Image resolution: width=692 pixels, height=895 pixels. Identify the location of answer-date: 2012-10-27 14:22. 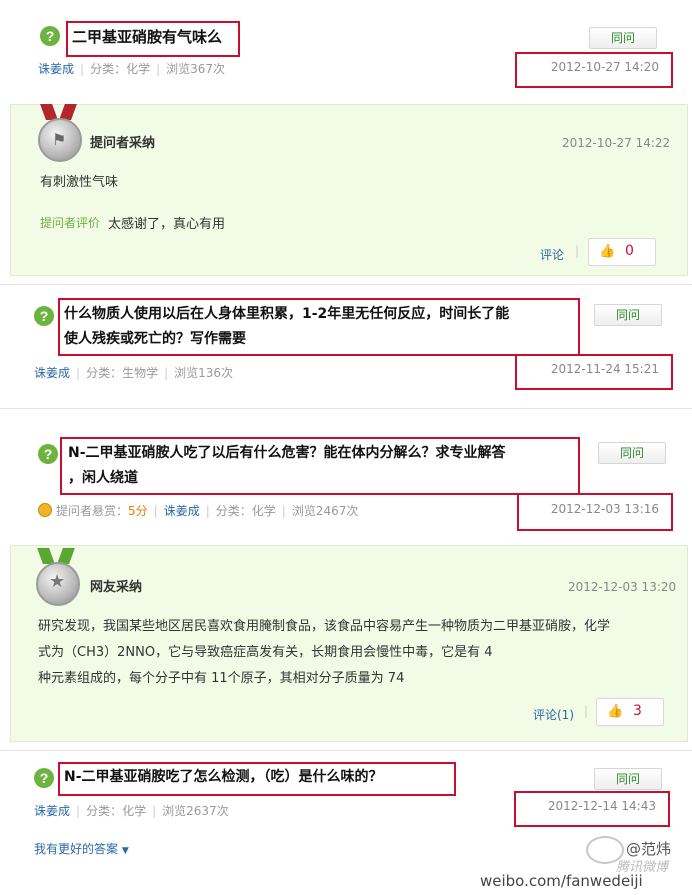
(616, 143).